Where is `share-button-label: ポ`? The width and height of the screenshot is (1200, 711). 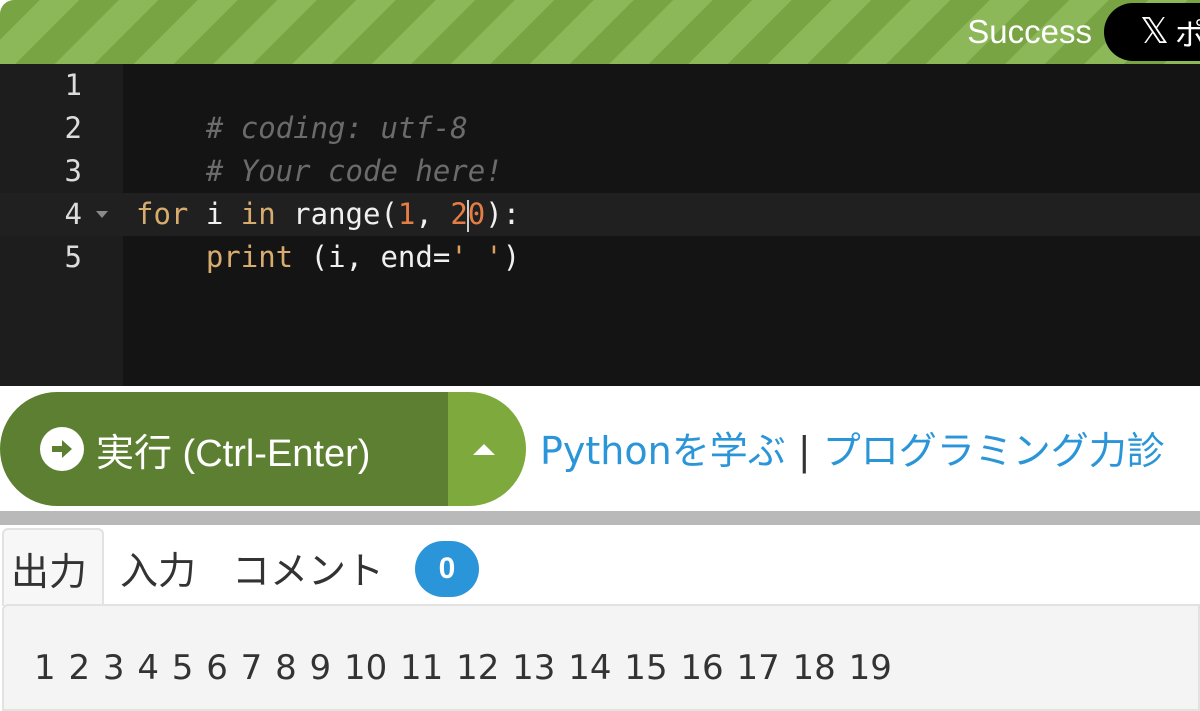 share-button-label: ポ is located at coordinates (1187, 35).